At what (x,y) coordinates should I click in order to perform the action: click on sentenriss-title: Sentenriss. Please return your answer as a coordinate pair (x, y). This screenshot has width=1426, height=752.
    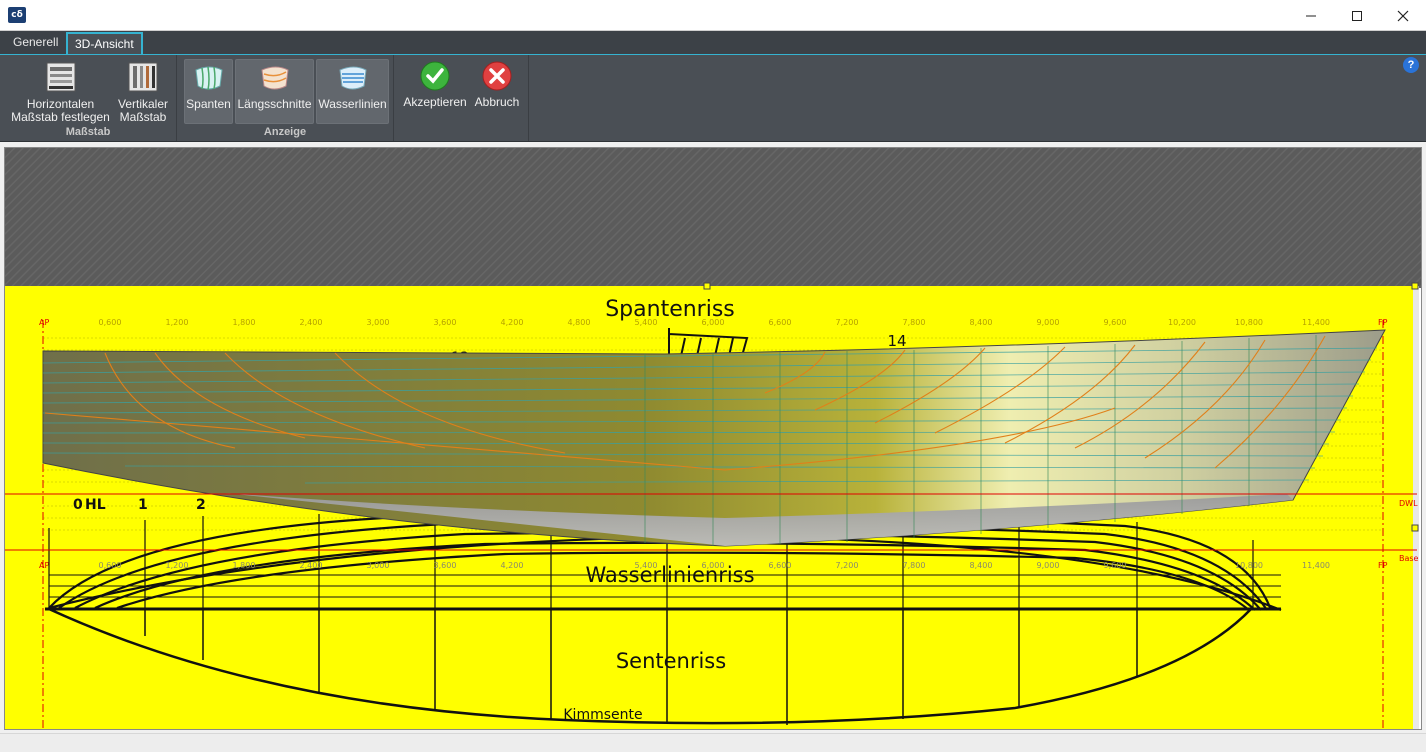
    Looking at the image, I should click on (671, 661).